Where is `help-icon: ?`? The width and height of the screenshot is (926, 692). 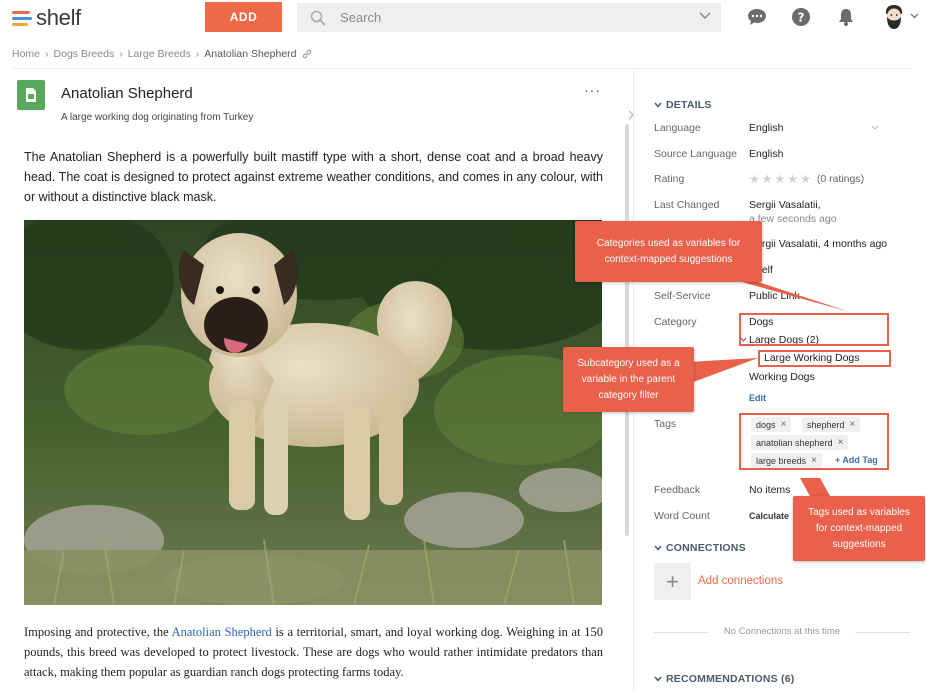
help-icon: ? is located at coordinates (801, 17).